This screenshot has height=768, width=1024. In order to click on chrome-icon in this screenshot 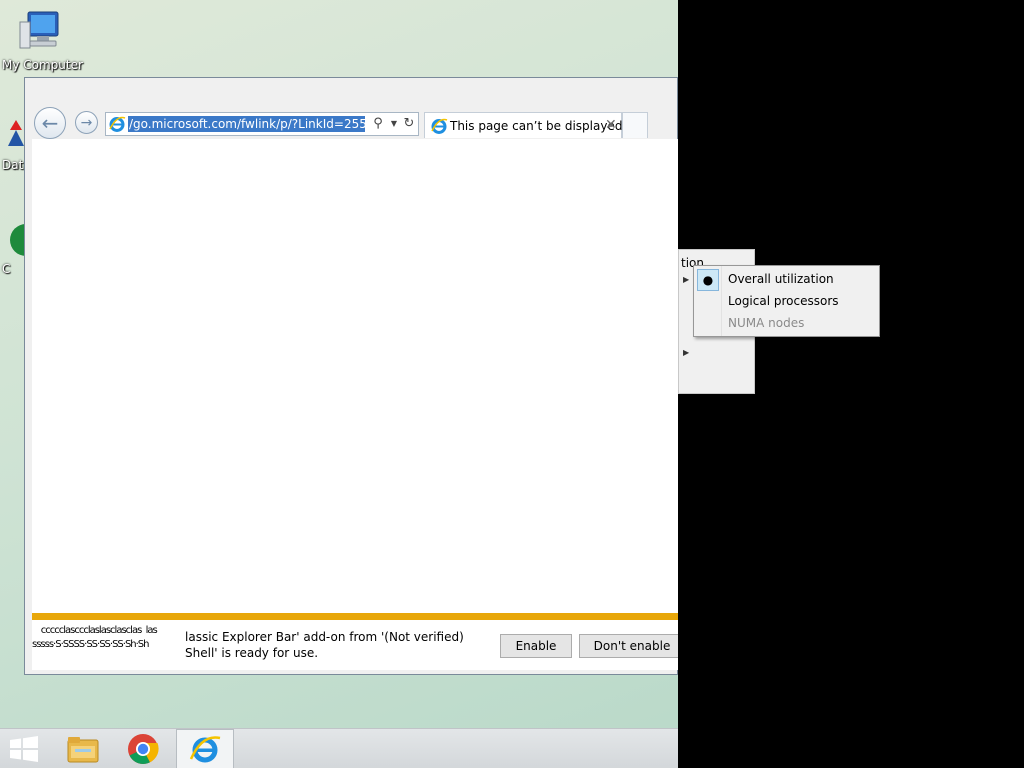, I will do `click(143, 749)`.